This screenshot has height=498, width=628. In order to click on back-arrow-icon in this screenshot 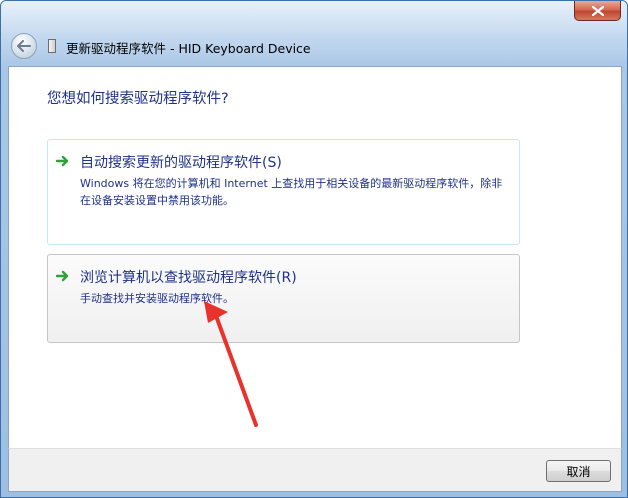, I will do `click(24, 46)`.